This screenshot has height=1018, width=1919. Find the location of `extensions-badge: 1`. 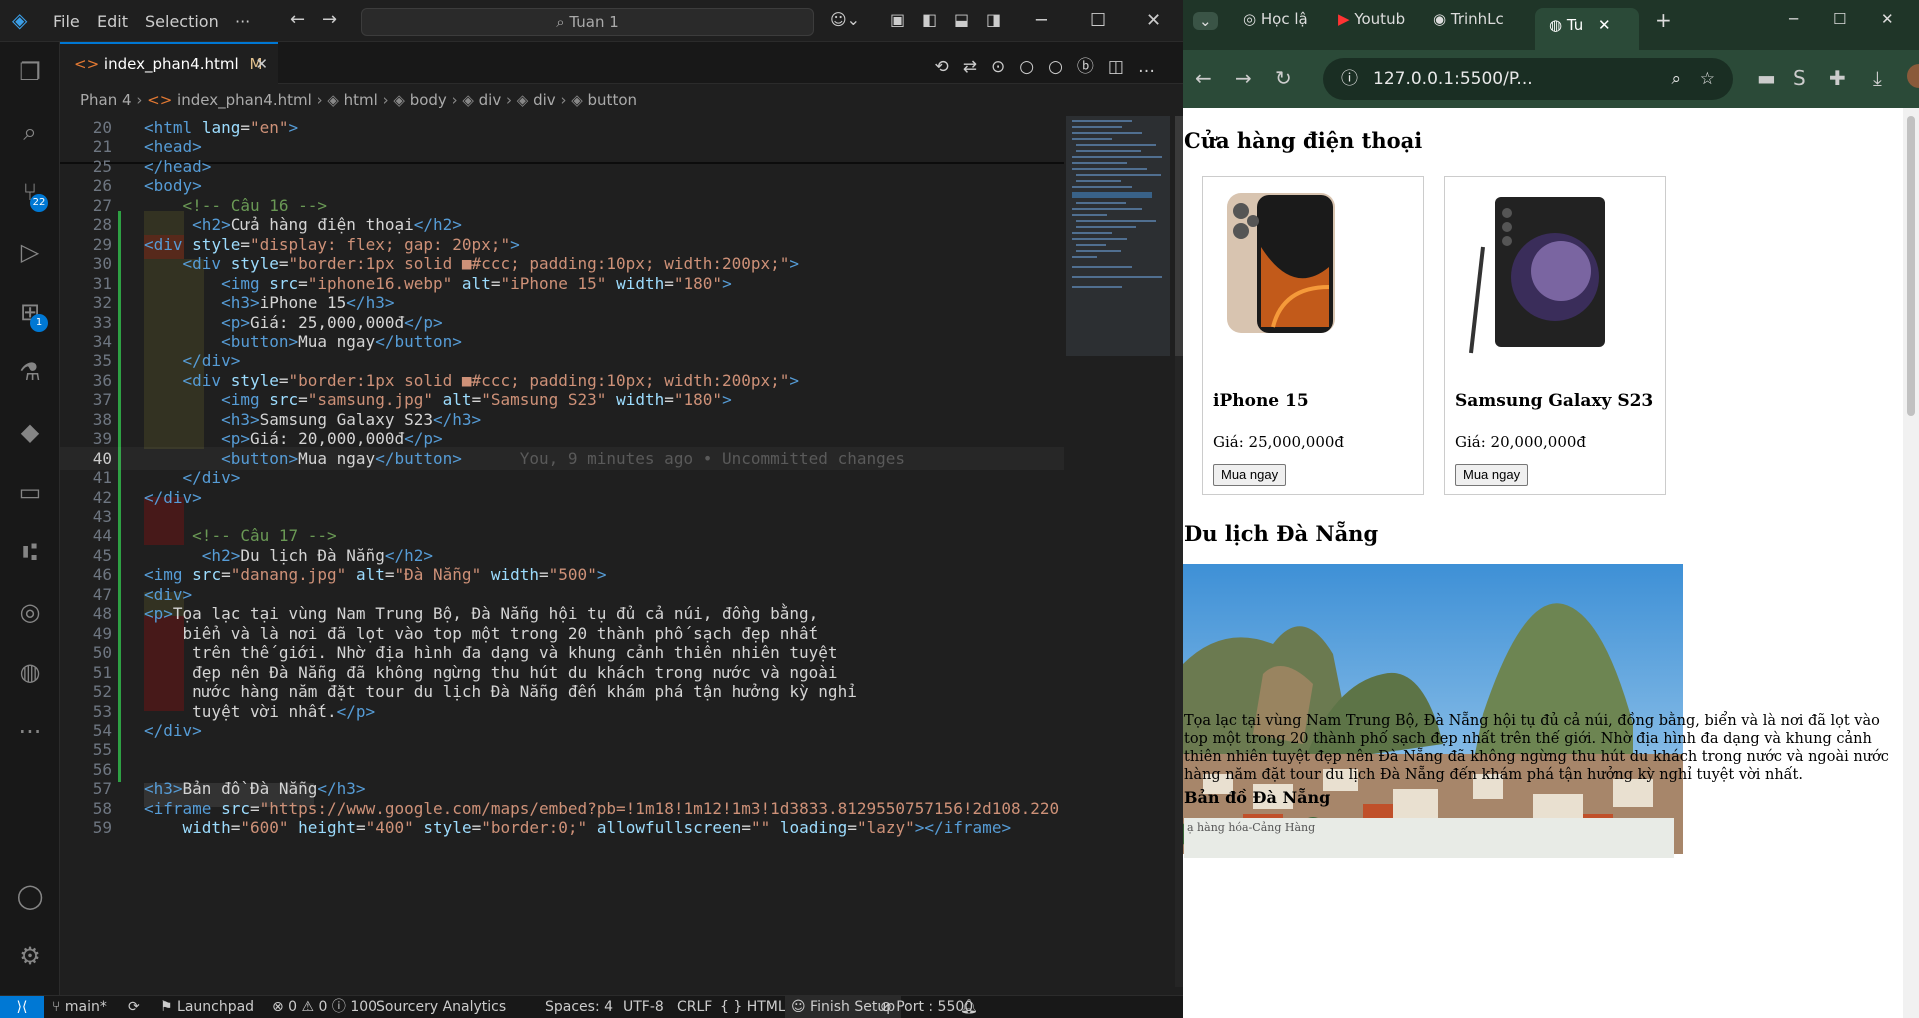

extensions-badge: 1 is located at coordinates (39, 323).